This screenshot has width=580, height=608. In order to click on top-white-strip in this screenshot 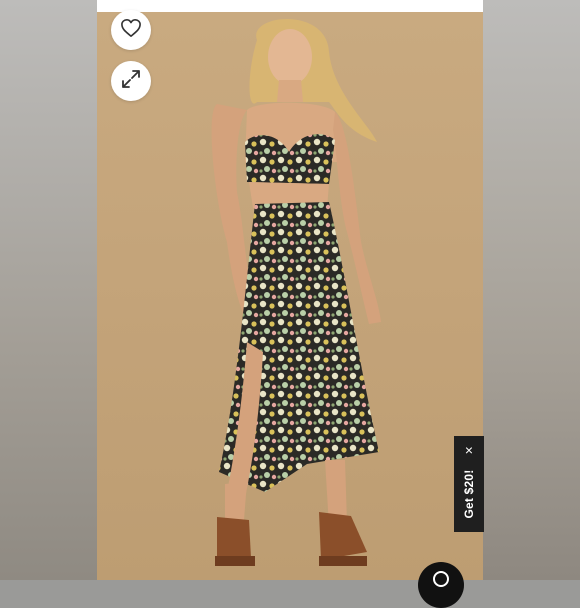, I will do `click(290, 6)`.